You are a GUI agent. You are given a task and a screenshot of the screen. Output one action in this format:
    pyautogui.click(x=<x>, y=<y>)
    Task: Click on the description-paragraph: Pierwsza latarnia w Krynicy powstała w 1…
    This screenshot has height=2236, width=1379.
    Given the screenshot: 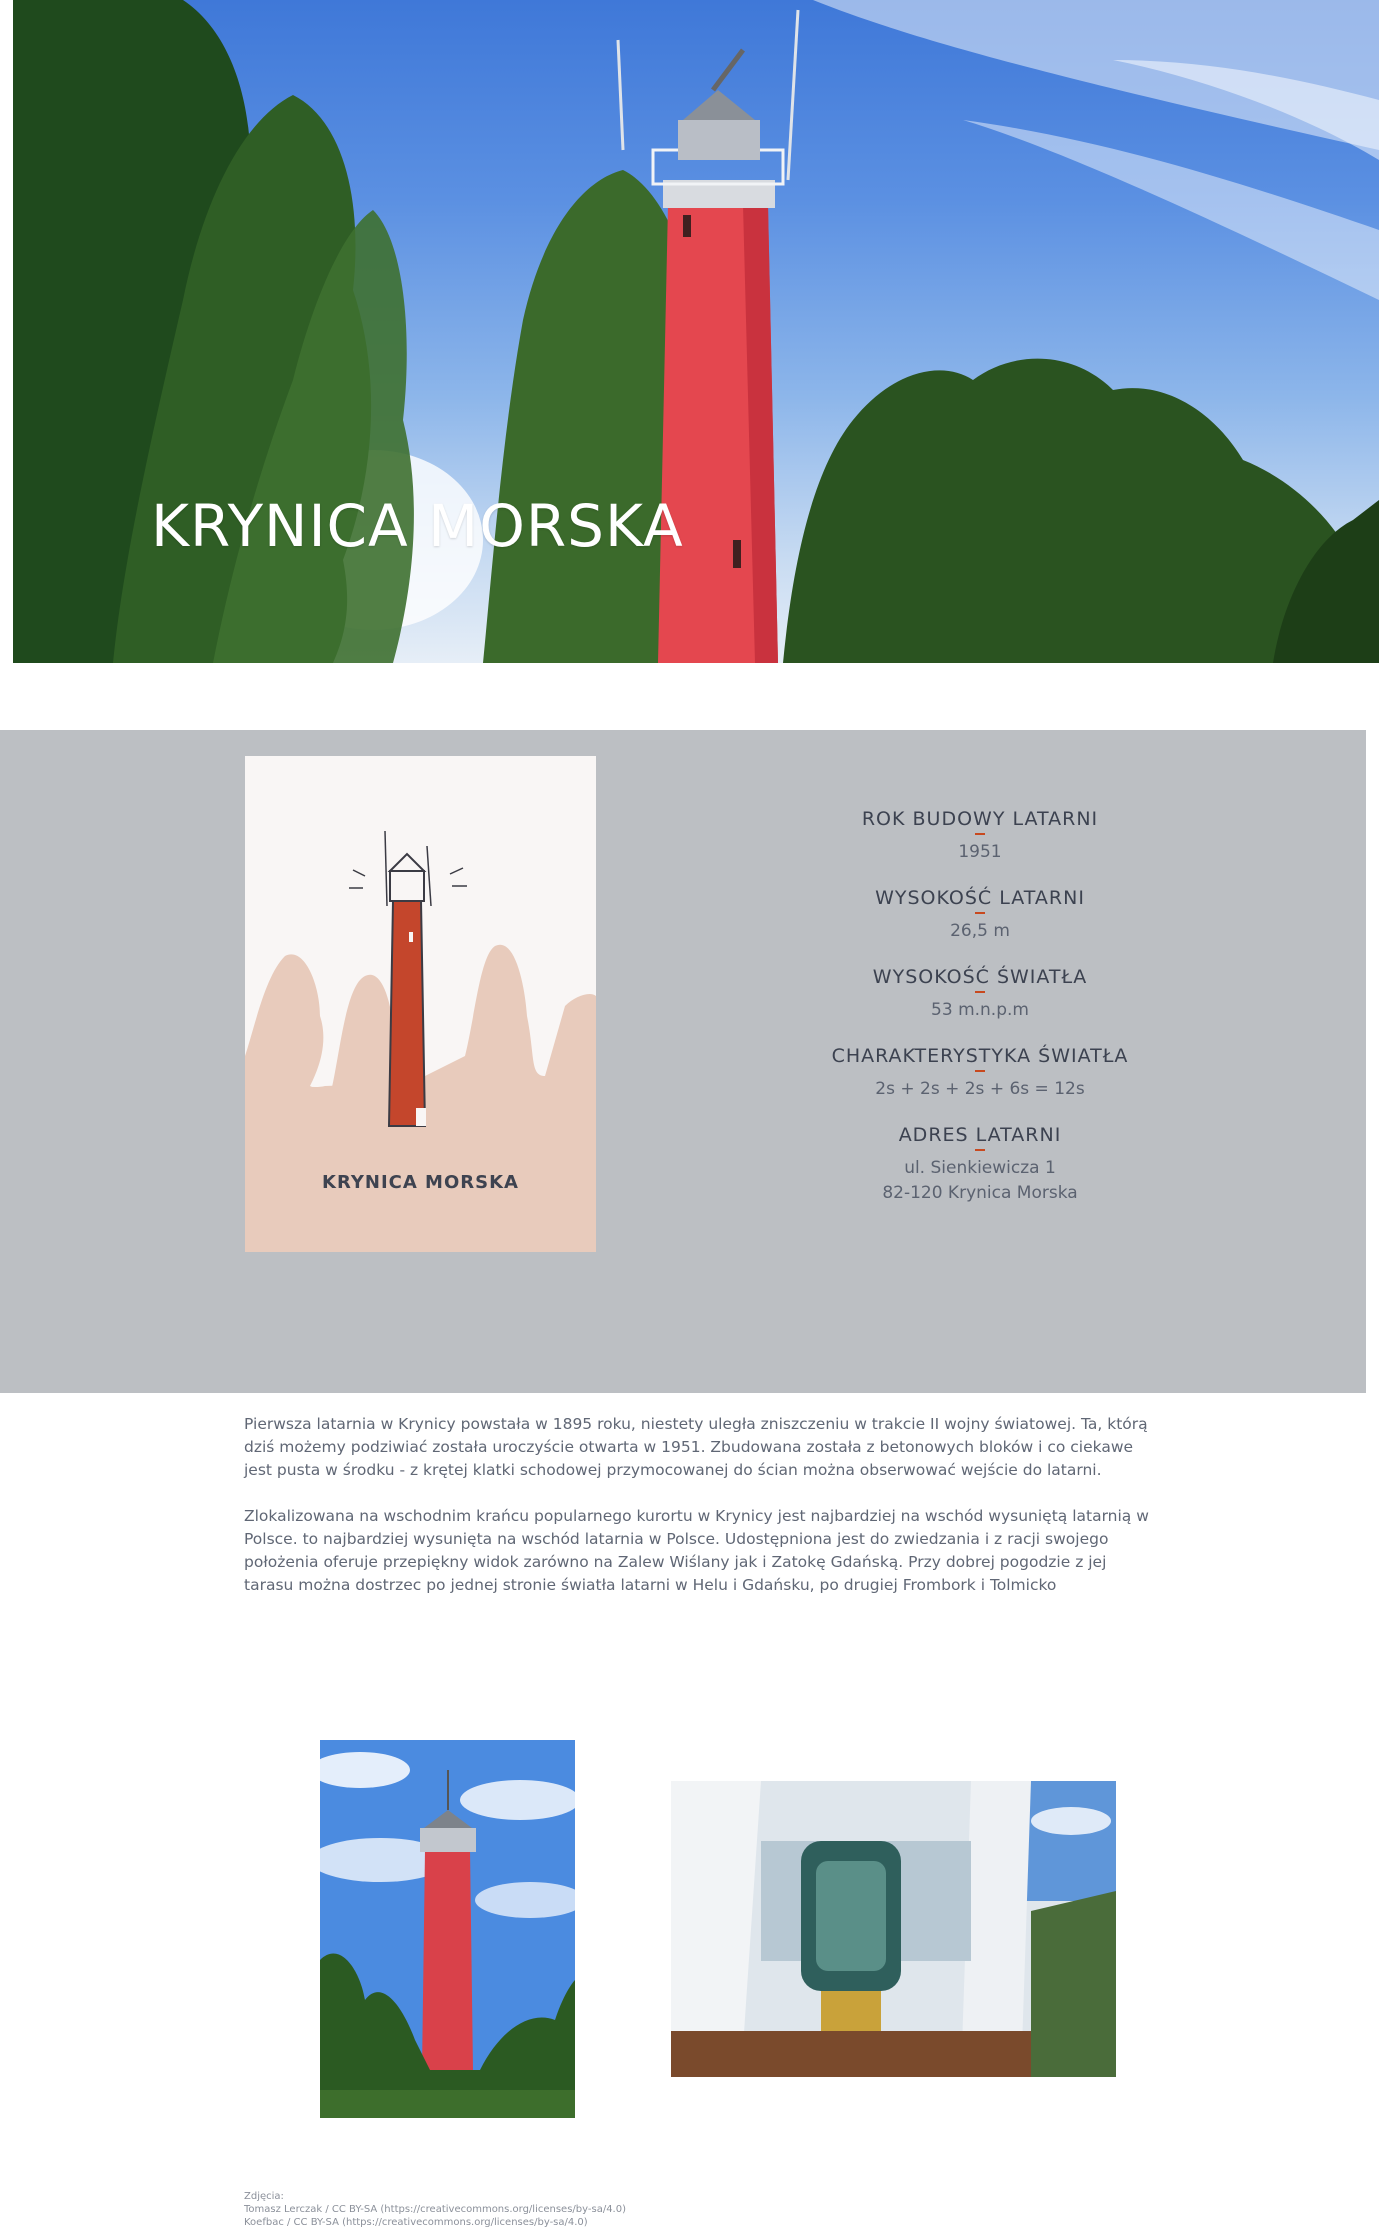 What is the action you would take?
    pyautogui.click(x=696, y=1447)
    